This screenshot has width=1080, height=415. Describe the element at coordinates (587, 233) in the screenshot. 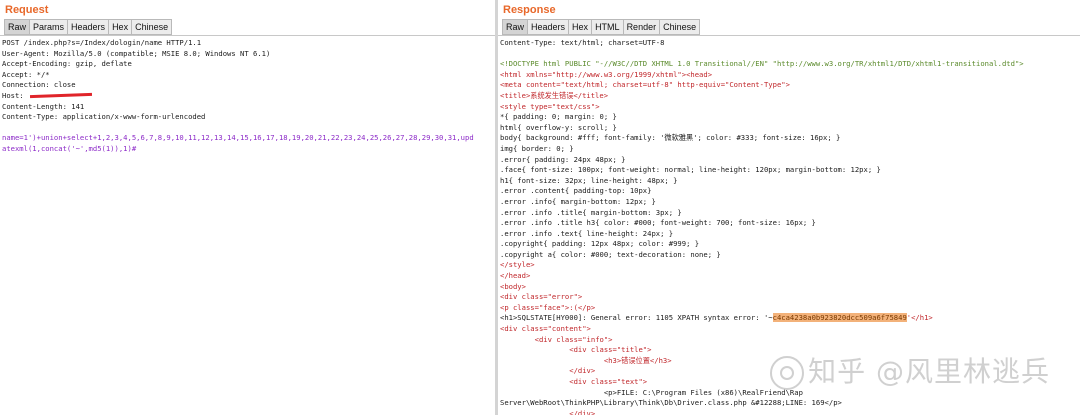

I see `response-line: .error .info .text{ line-height: 24px; }` at that location.